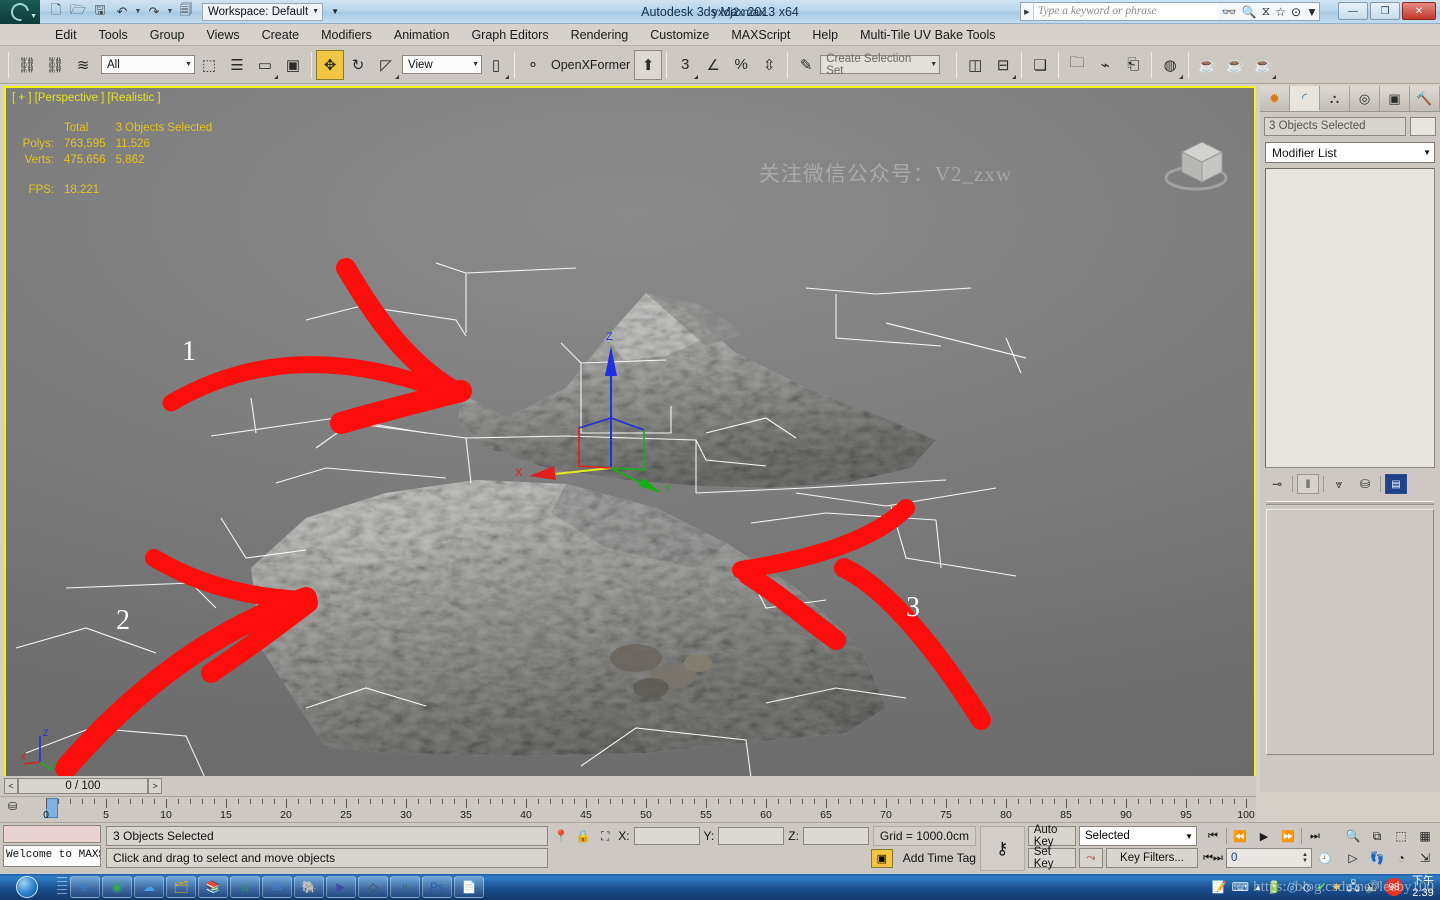 This screenshot has width=1440, height=900. I want to click on tab-utilities: 🔨, so click(1425, 98).